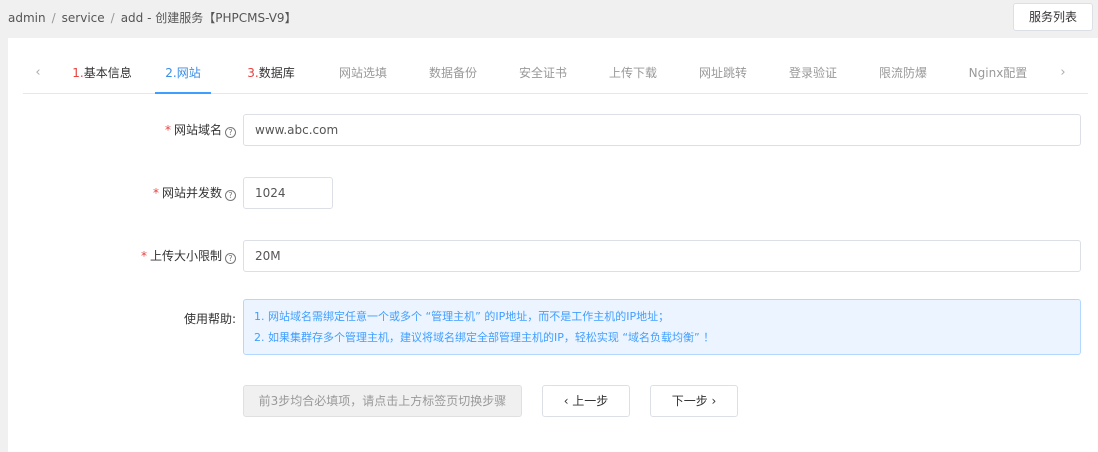 The image size is (1098, 452). What do you see at coordinates (1053, 17) in the screenshot?
I see `service-list-button: 服务列表` at bounding box center [1053, 17].